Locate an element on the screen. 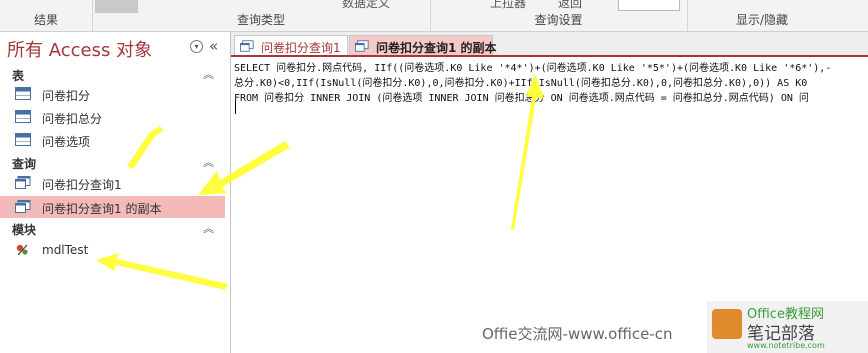 This screenshot has width=868, height=353. nav-section-modules: 模块 ︽ is located at coordinates (114, 229).